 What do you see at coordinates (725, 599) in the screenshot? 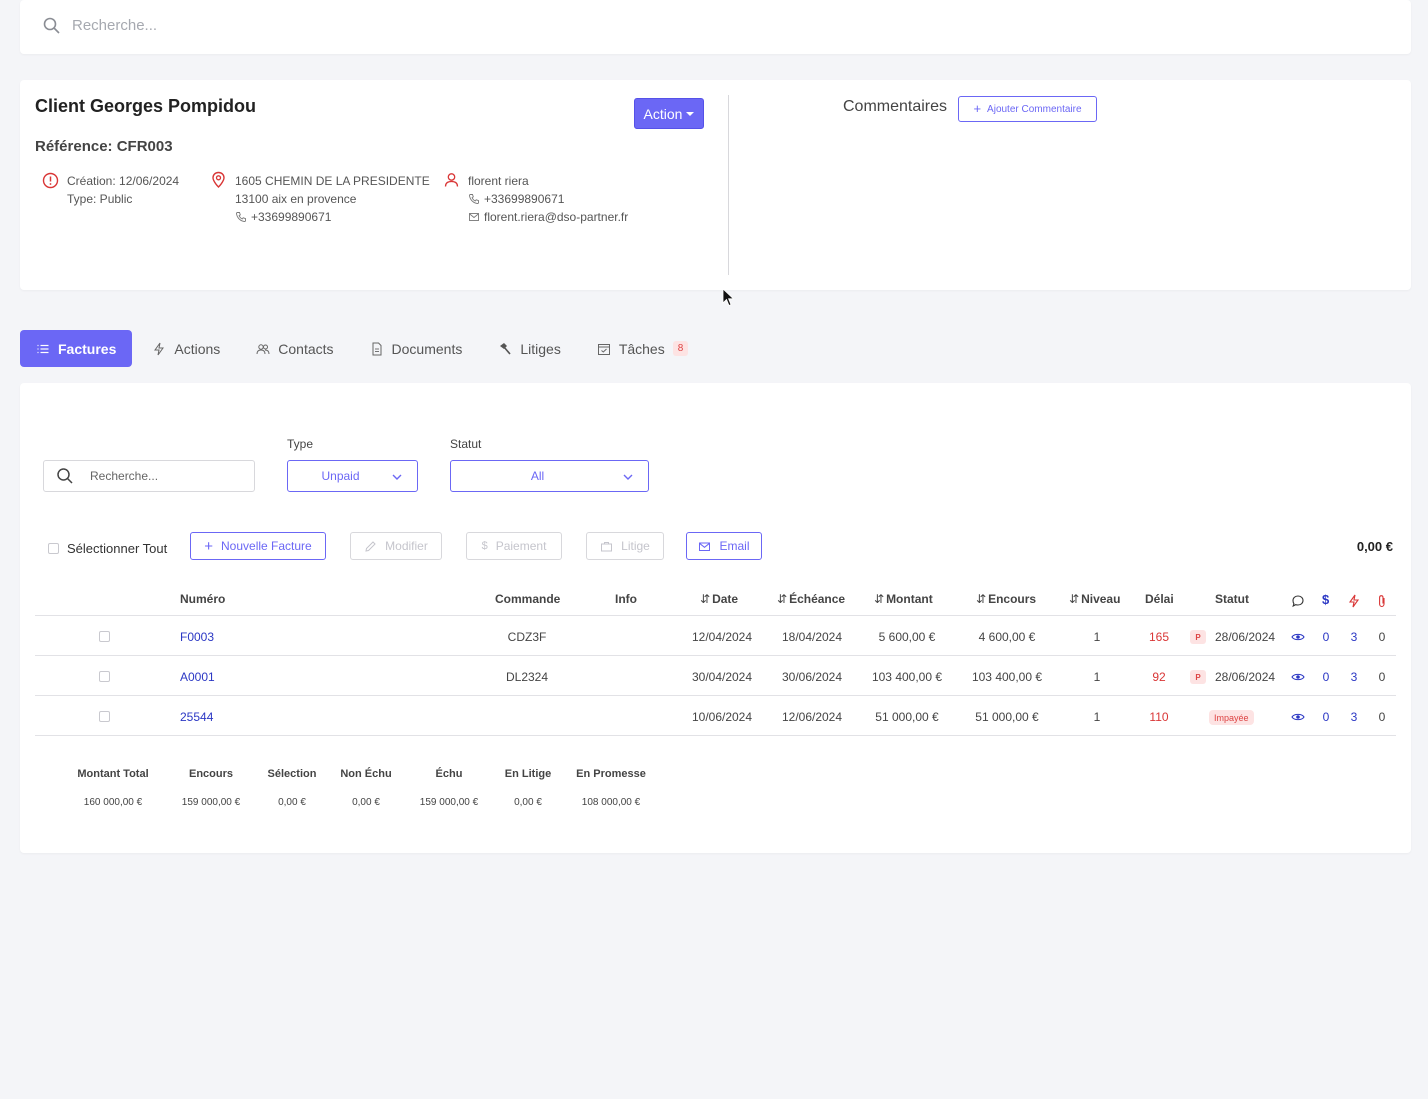
I see `col-date-label: Date` at bounding box center [725, 599].